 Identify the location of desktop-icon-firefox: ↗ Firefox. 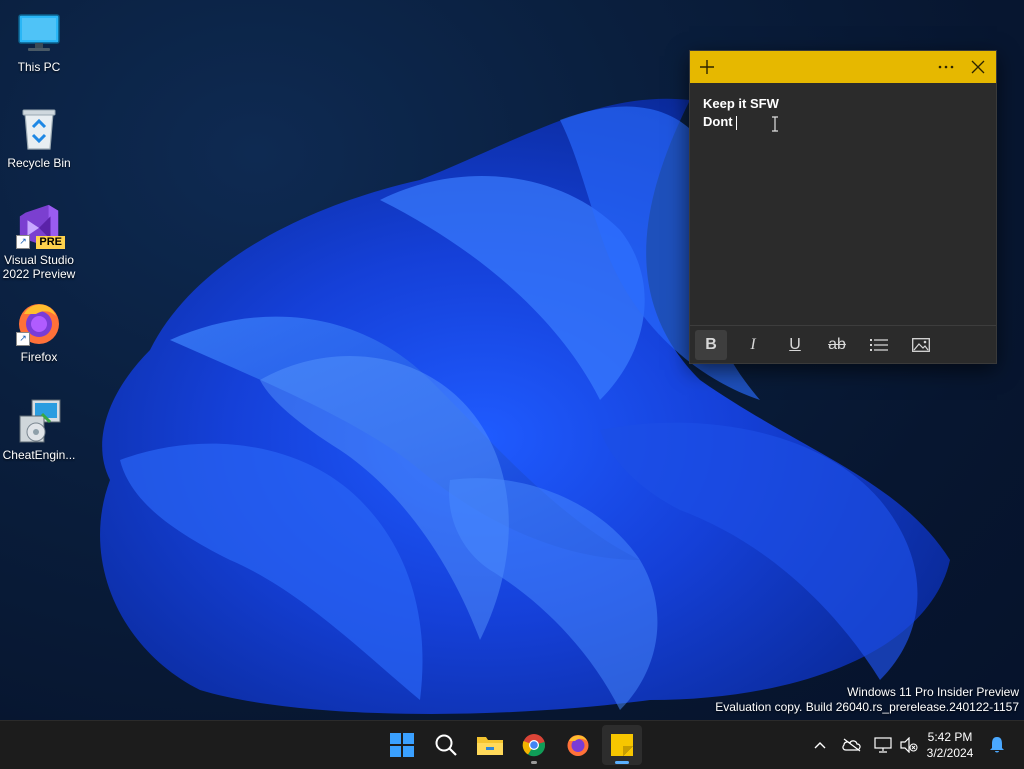
(39, 332).